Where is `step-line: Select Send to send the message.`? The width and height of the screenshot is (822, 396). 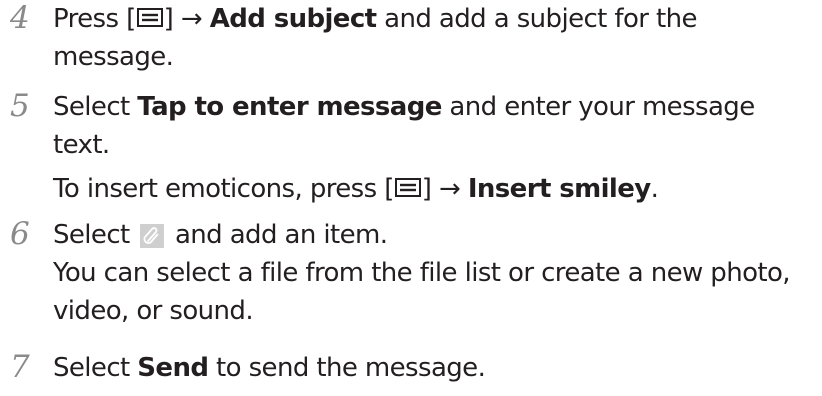
step-line: Select Send to send the message. is located at coordinates (269, 368).